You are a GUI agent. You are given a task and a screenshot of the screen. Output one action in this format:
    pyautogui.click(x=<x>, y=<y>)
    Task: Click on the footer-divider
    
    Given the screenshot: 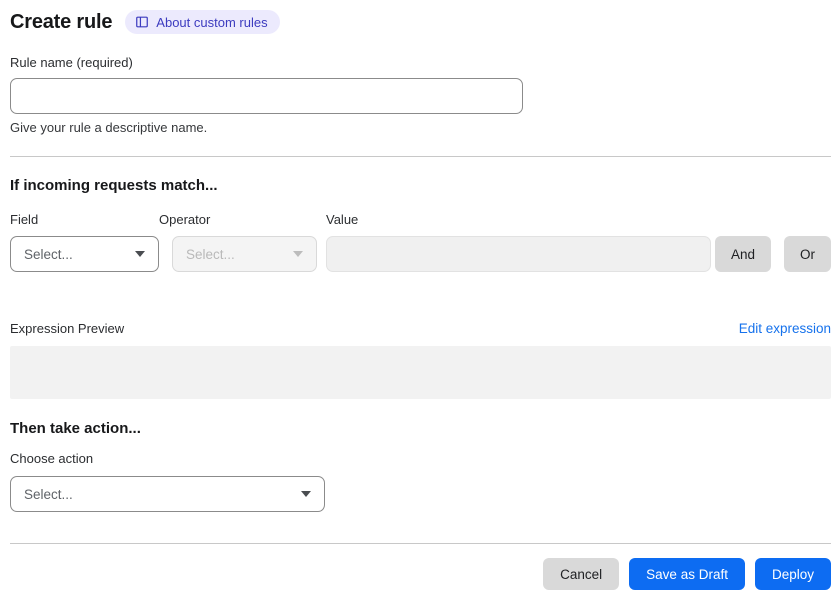 What is the action you would take?
    pyautogui.click(x=420, y=543)
    